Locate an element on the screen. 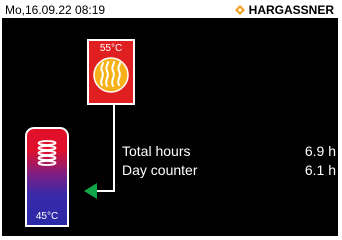 This screenshot has height=240, width=342. info-value: 6.1 h is located at coordinates (320, 170).